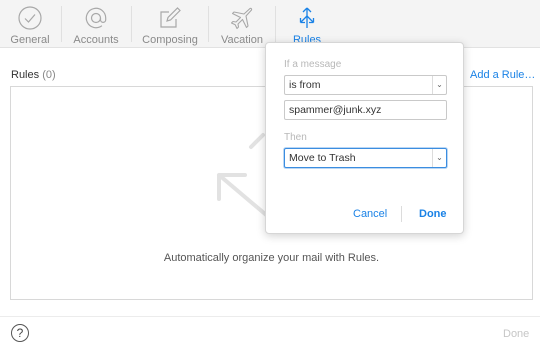 The image size is (540, 347). I want to click on tab-vacation: Vacation, so click(242, 24).